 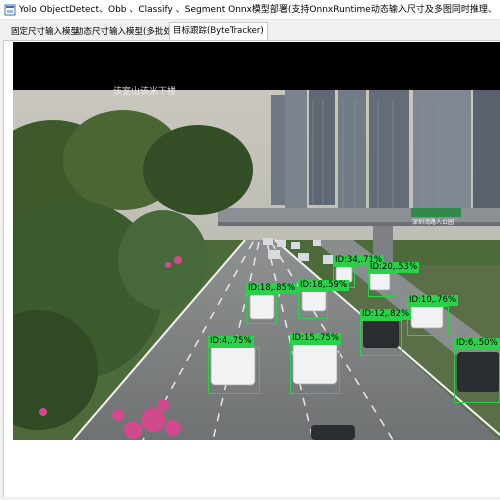 I want to click on detection-label: ID:18,.85%, so click(x=272, y=288).